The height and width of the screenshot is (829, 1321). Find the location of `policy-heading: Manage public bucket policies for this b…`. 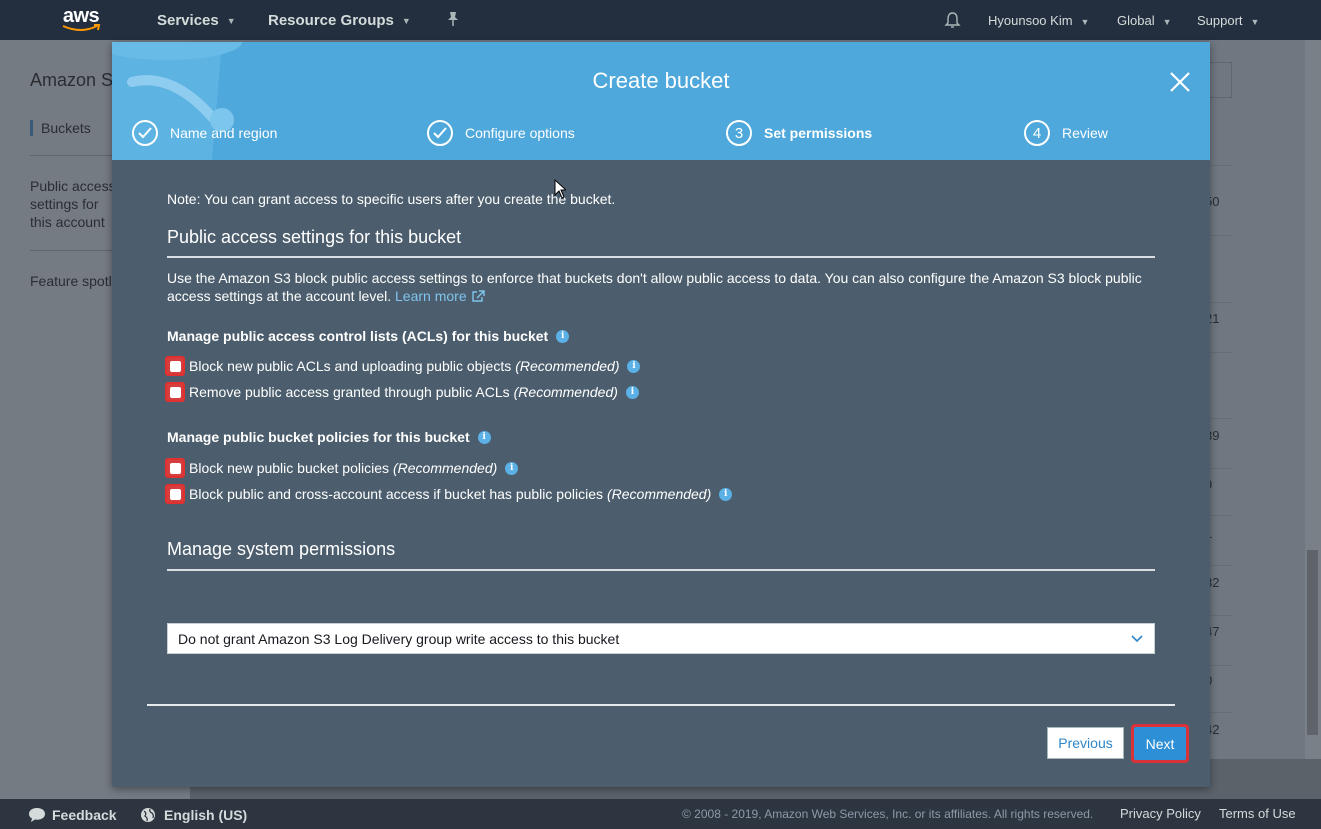

policy-heading: Manage public bucket policies for this b… is located at coordinates (329, 437).